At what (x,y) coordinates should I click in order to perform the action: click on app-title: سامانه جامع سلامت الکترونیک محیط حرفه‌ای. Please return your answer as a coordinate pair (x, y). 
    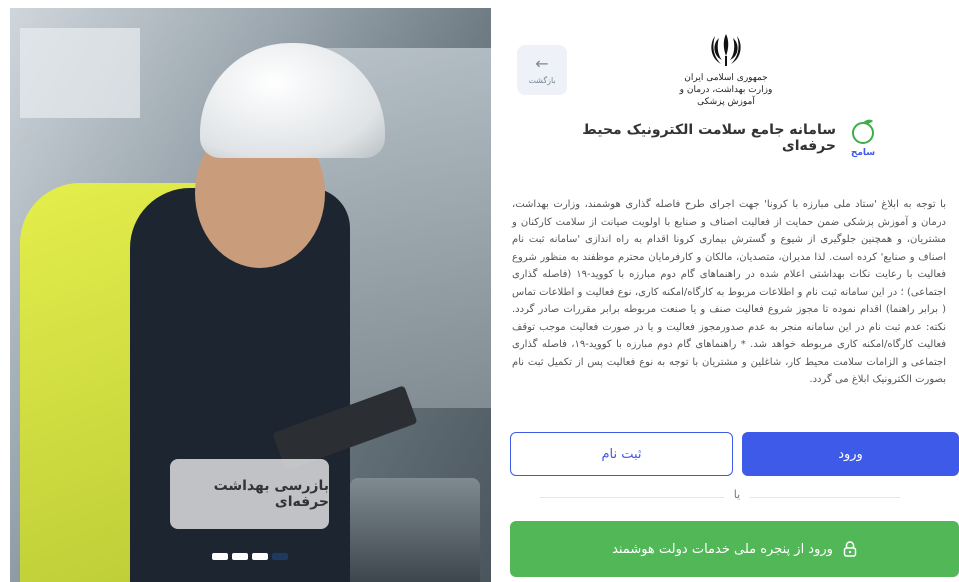
    Looking at the image, I should click on (709, 138).